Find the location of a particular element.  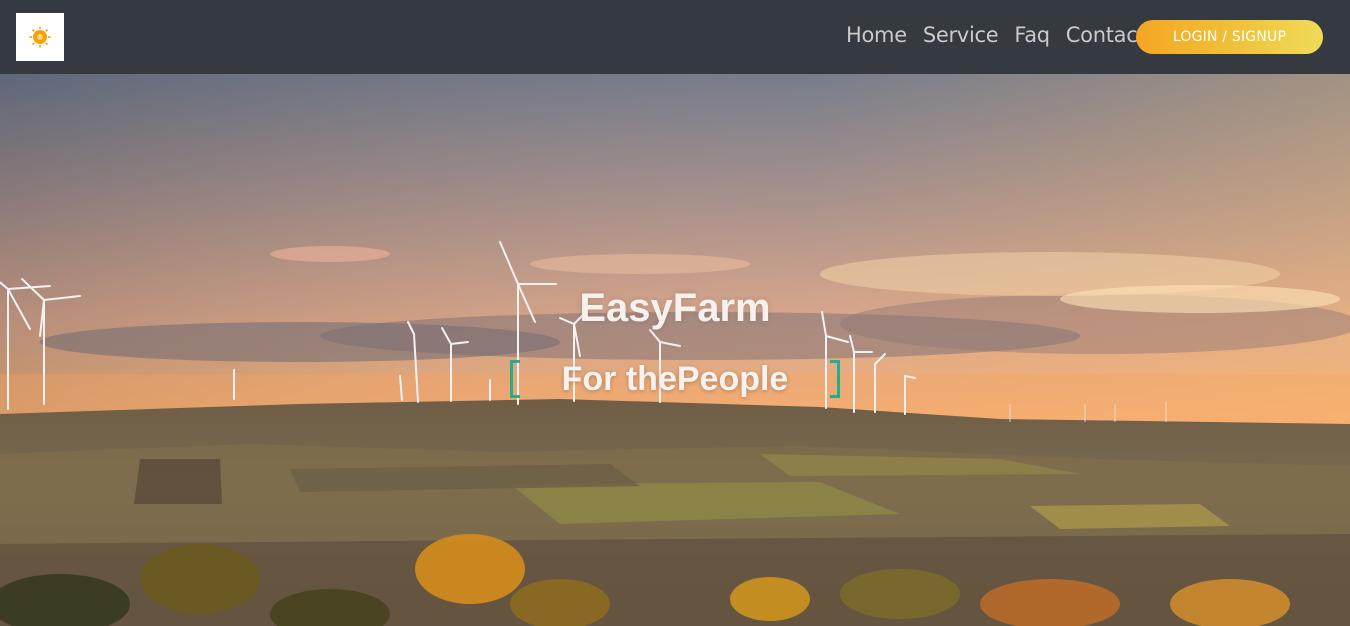

sun-icon is located at coordinates (40, 37).